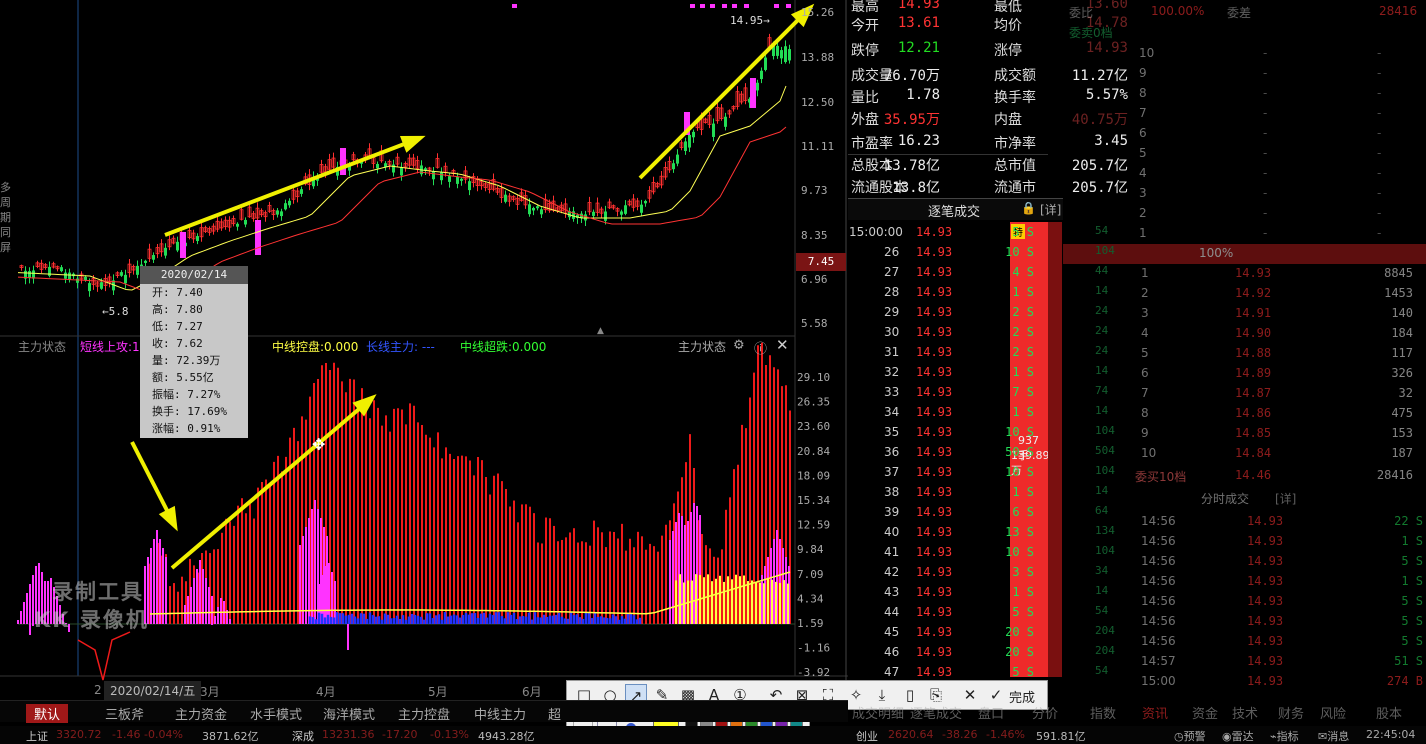 The width and height of the screenshot is (1426, 744). Describe the element at coordinates (91, 620) in the screenshot. I see `watermark-line-2: KK 录像机` at that location.